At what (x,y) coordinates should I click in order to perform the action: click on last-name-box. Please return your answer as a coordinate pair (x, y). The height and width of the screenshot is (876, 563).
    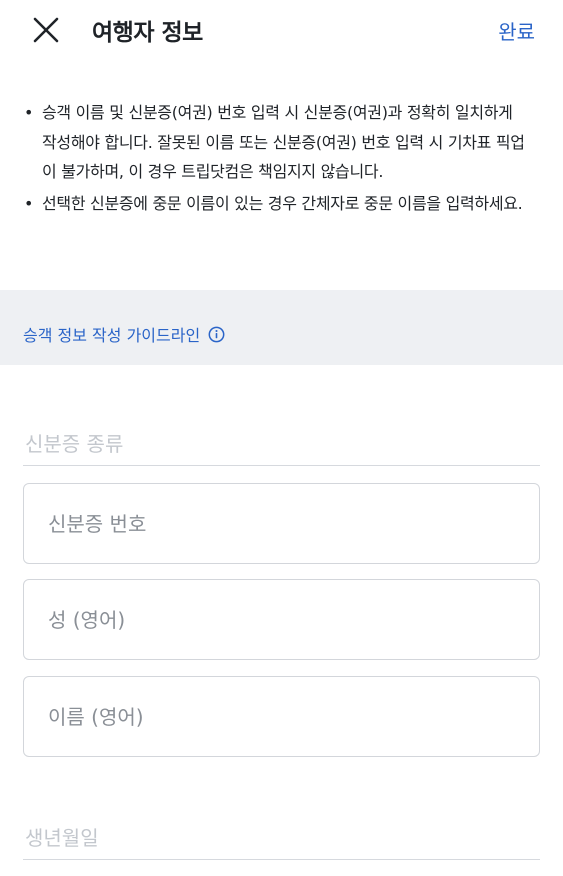
    Looking at the image, I should click on (281, 619).